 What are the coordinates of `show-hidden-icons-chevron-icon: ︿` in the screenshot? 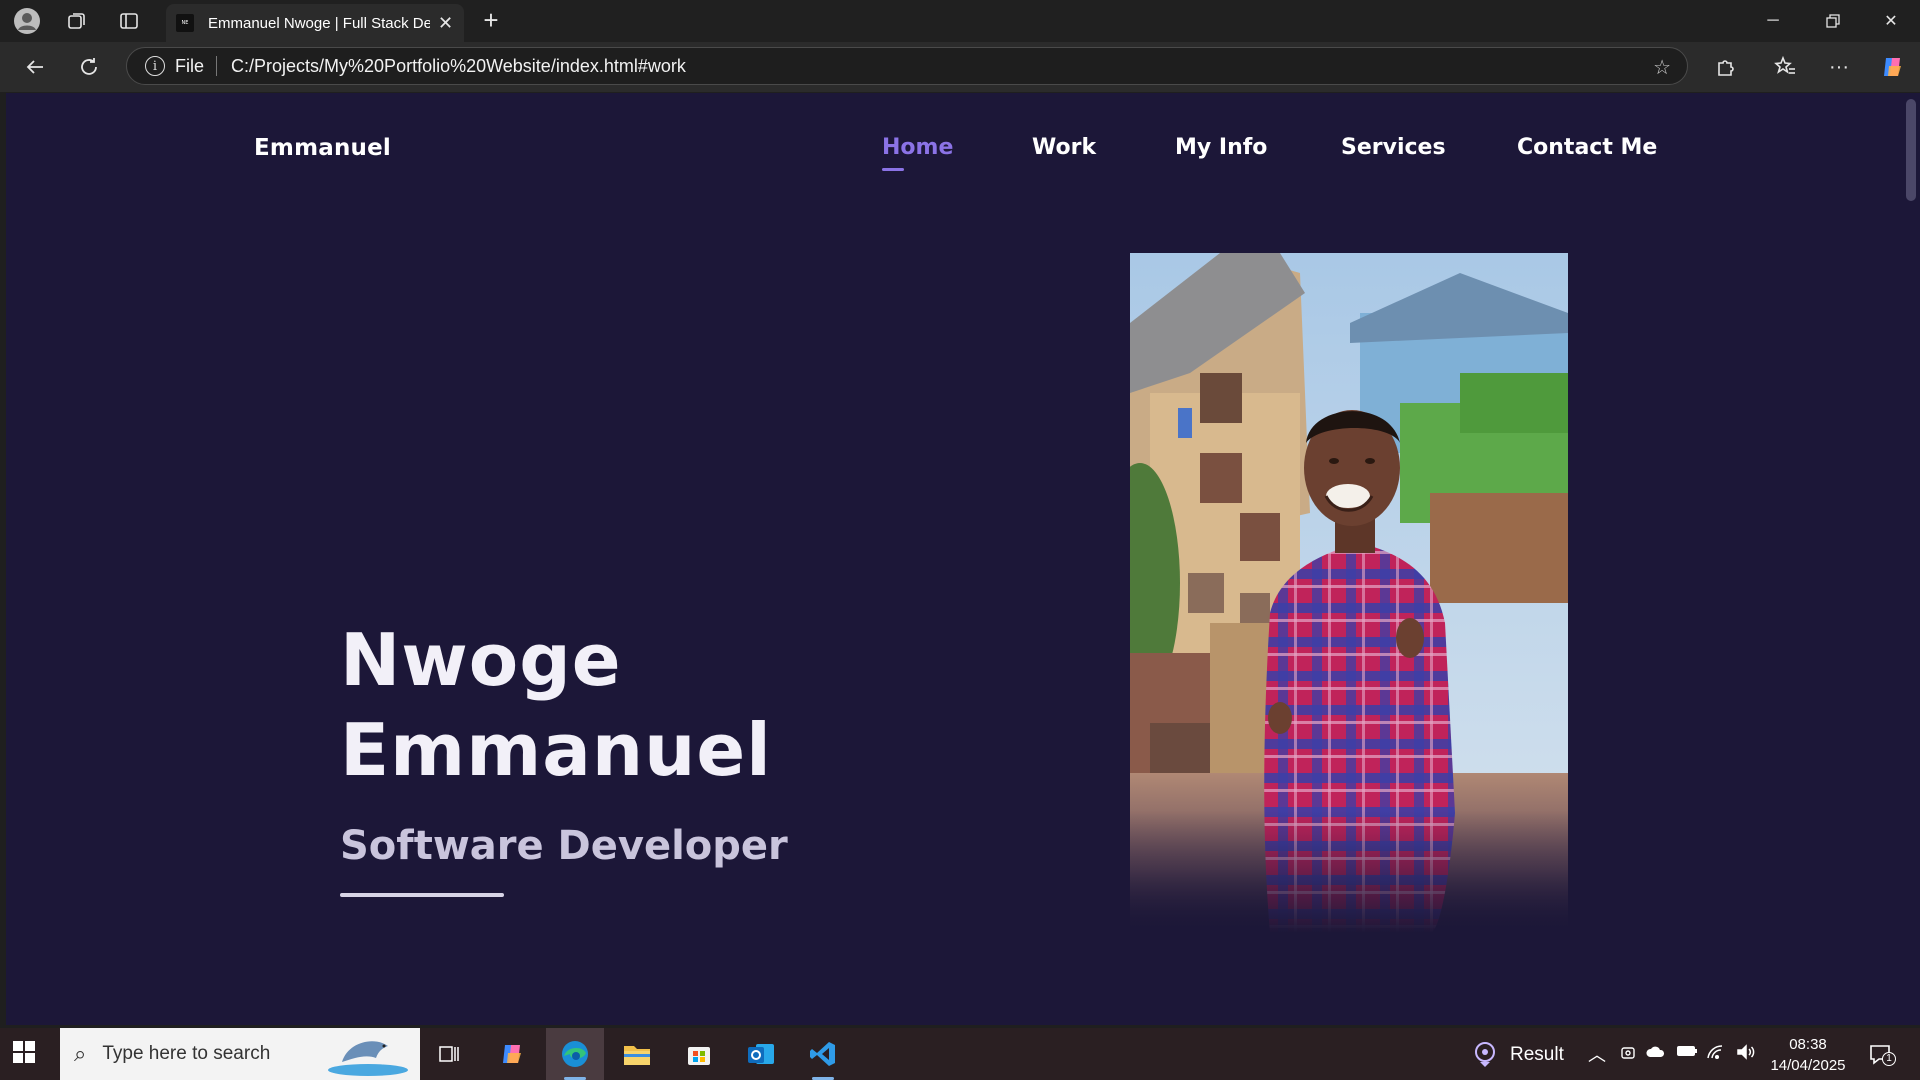 It's located at (1597, 1054).